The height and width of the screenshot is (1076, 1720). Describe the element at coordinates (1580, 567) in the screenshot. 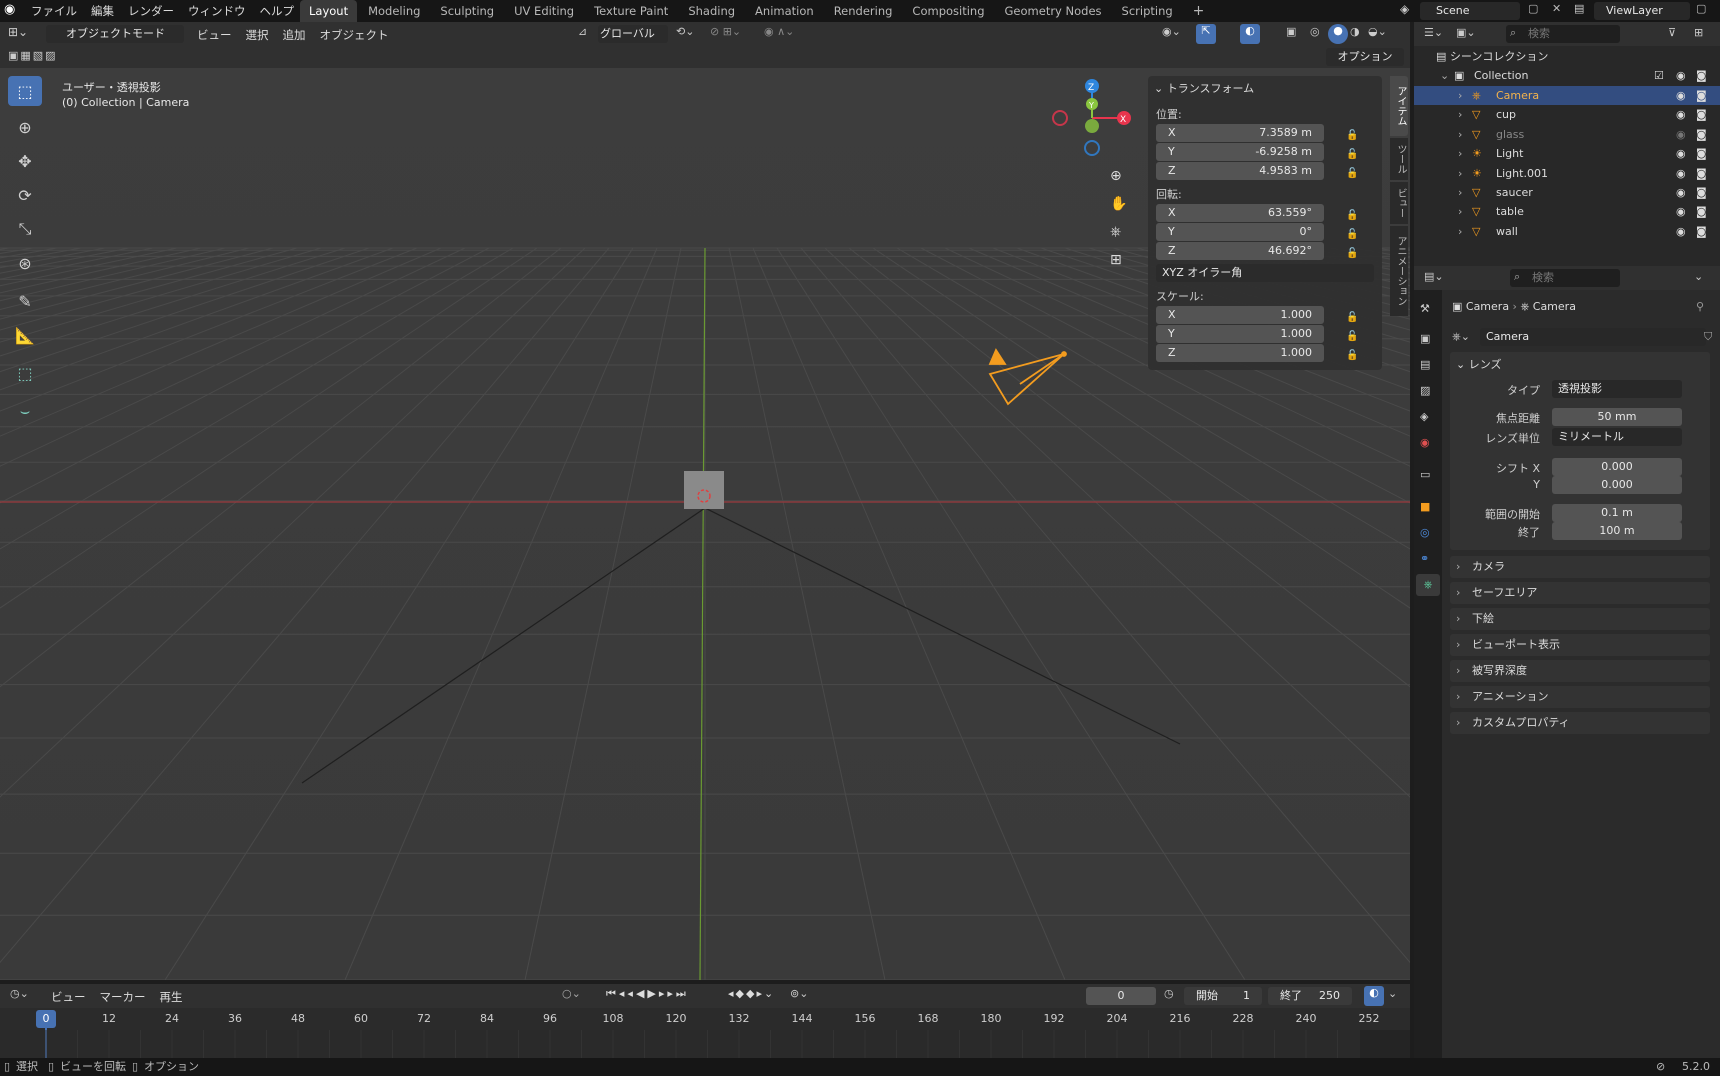

I see `properties-section: › カメラ` at that location.